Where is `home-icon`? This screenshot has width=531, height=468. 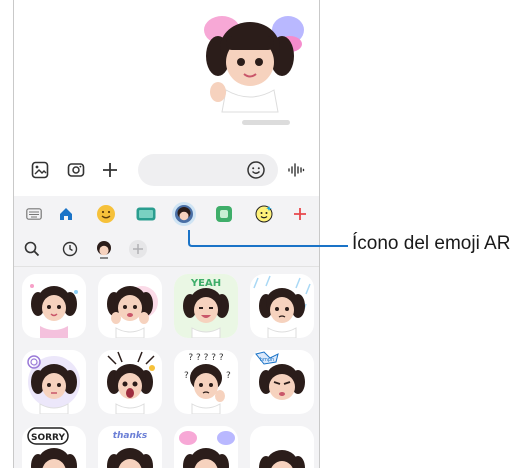 home-icon is located at coordinates (66, 214).